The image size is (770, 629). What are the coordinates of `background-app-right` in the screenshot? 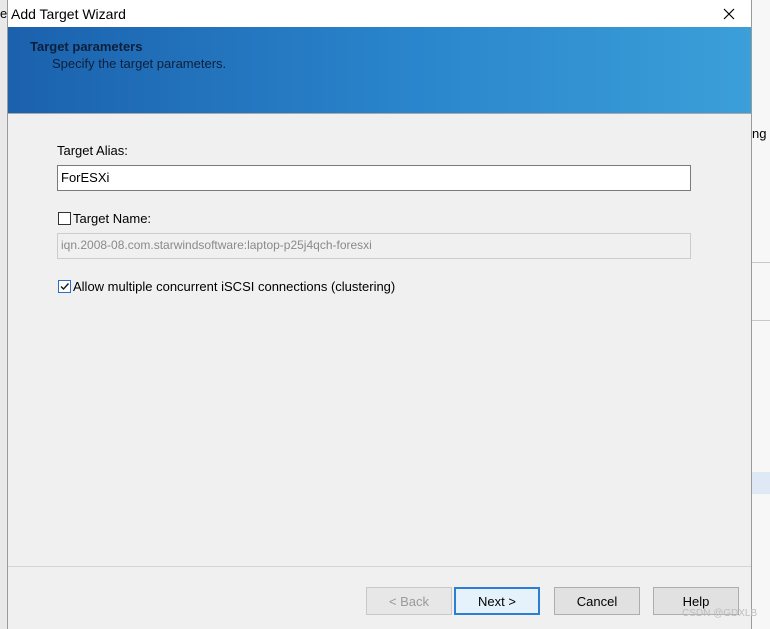 It's located at (761, 314).